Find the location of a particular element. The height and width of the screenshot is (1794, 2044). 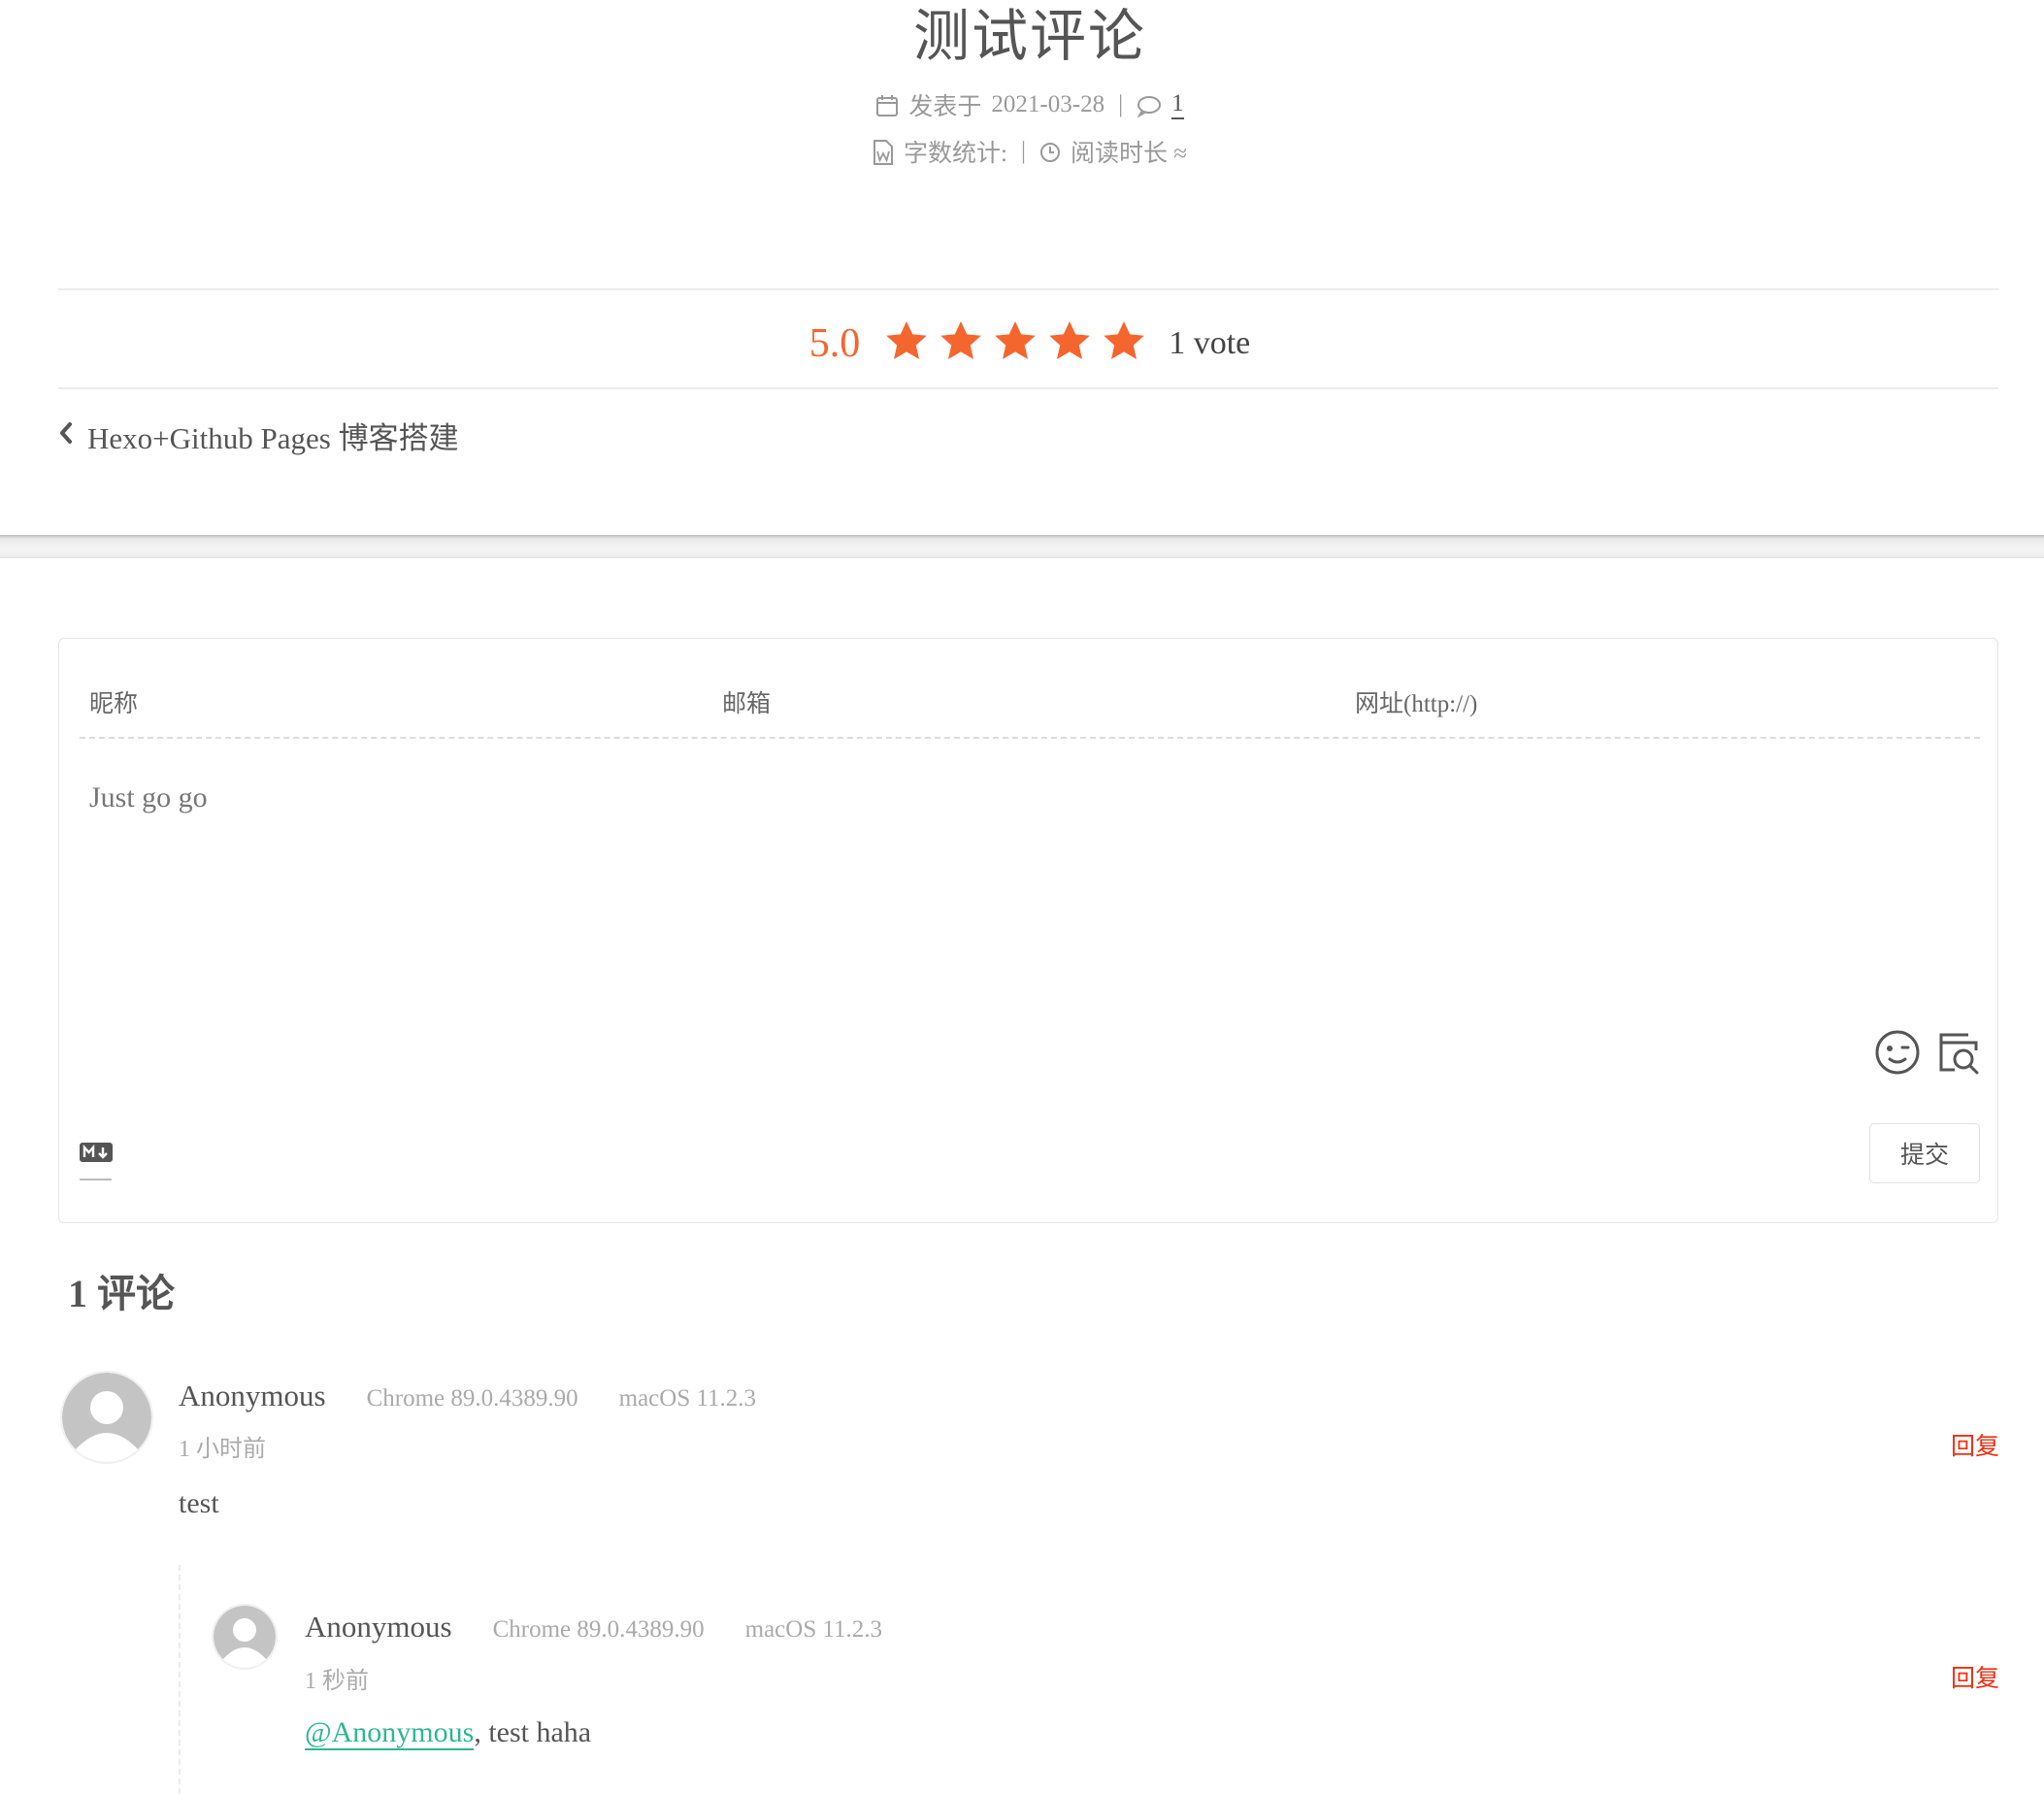

prev-post-link: Hexo+Github Pages 博客搭建 is located at coordinates (258, 435).